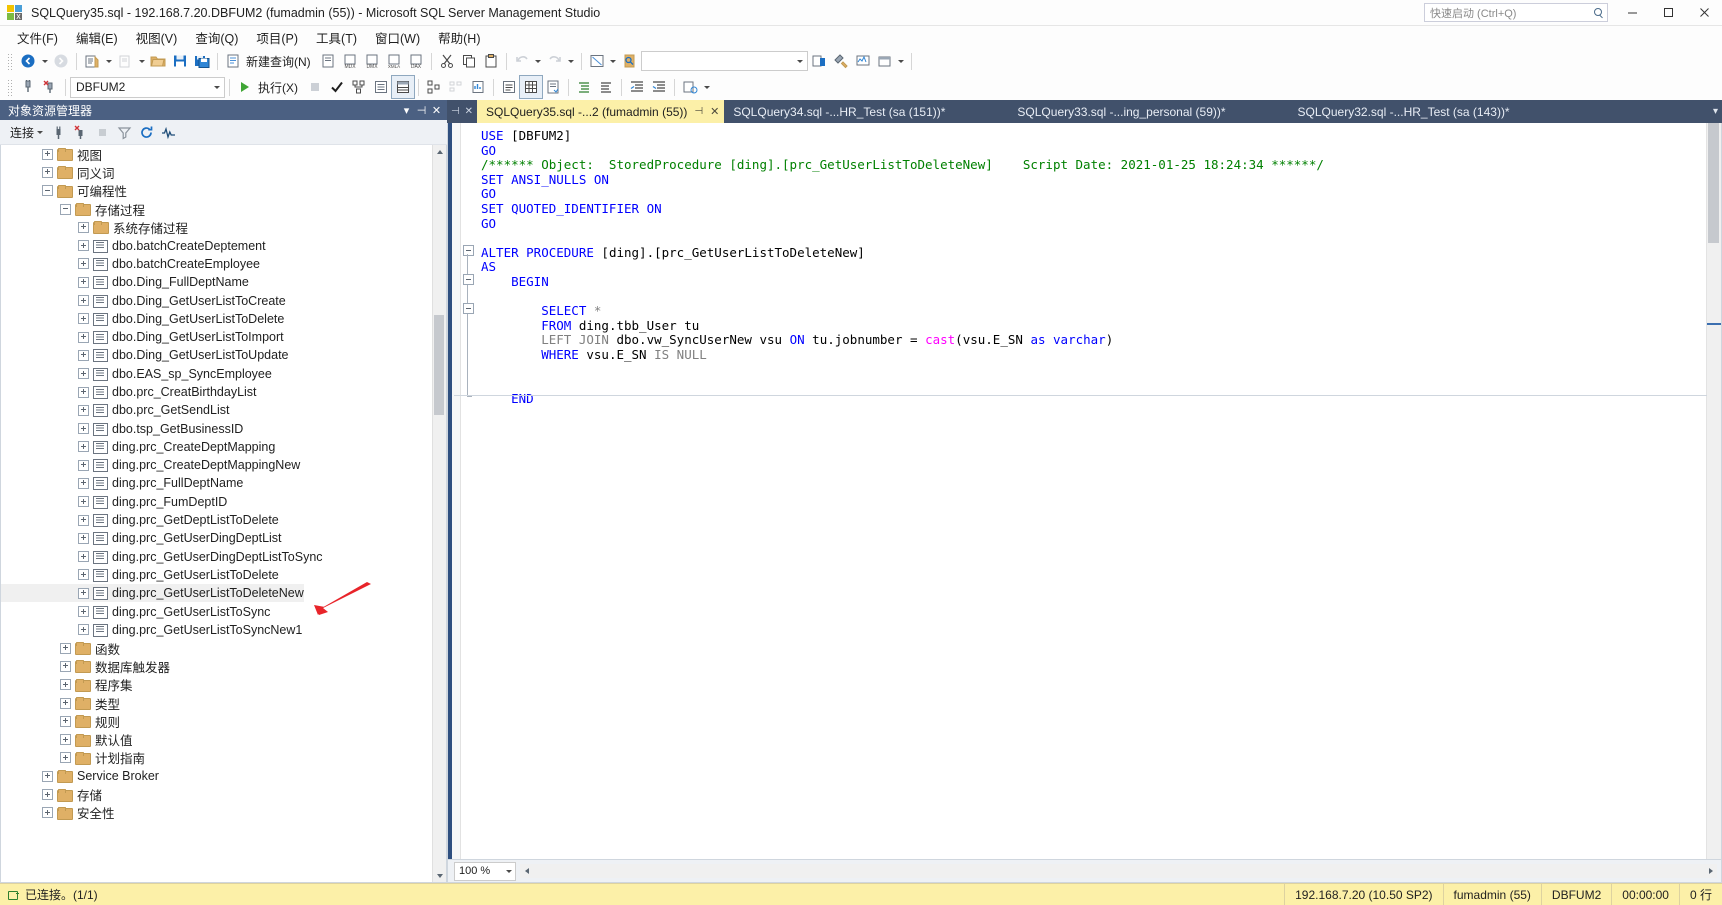  Describe the element at coordinates (125, 61) in the screenshot. I see `new-item-button` at that location.